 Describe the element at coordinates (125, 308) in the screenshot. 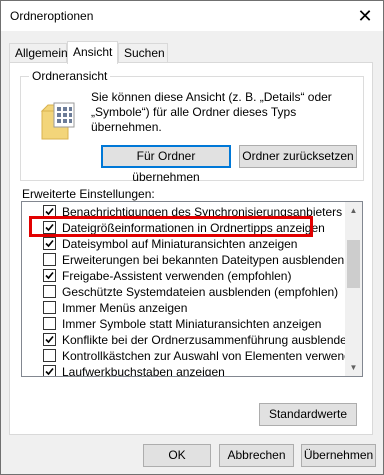

I see `setting-label: Immer Menüs anzeigen` at that location.